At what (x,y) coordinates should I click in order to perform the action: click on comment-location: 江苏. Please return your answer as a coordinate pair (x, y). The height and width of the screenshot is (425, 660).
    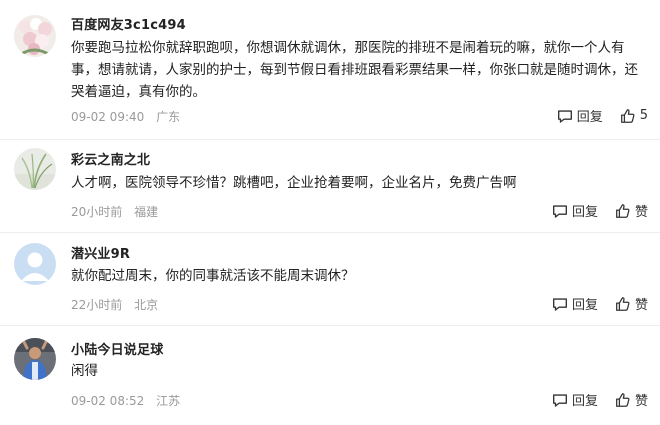
    Looking at the image, I should click on (168, 401).